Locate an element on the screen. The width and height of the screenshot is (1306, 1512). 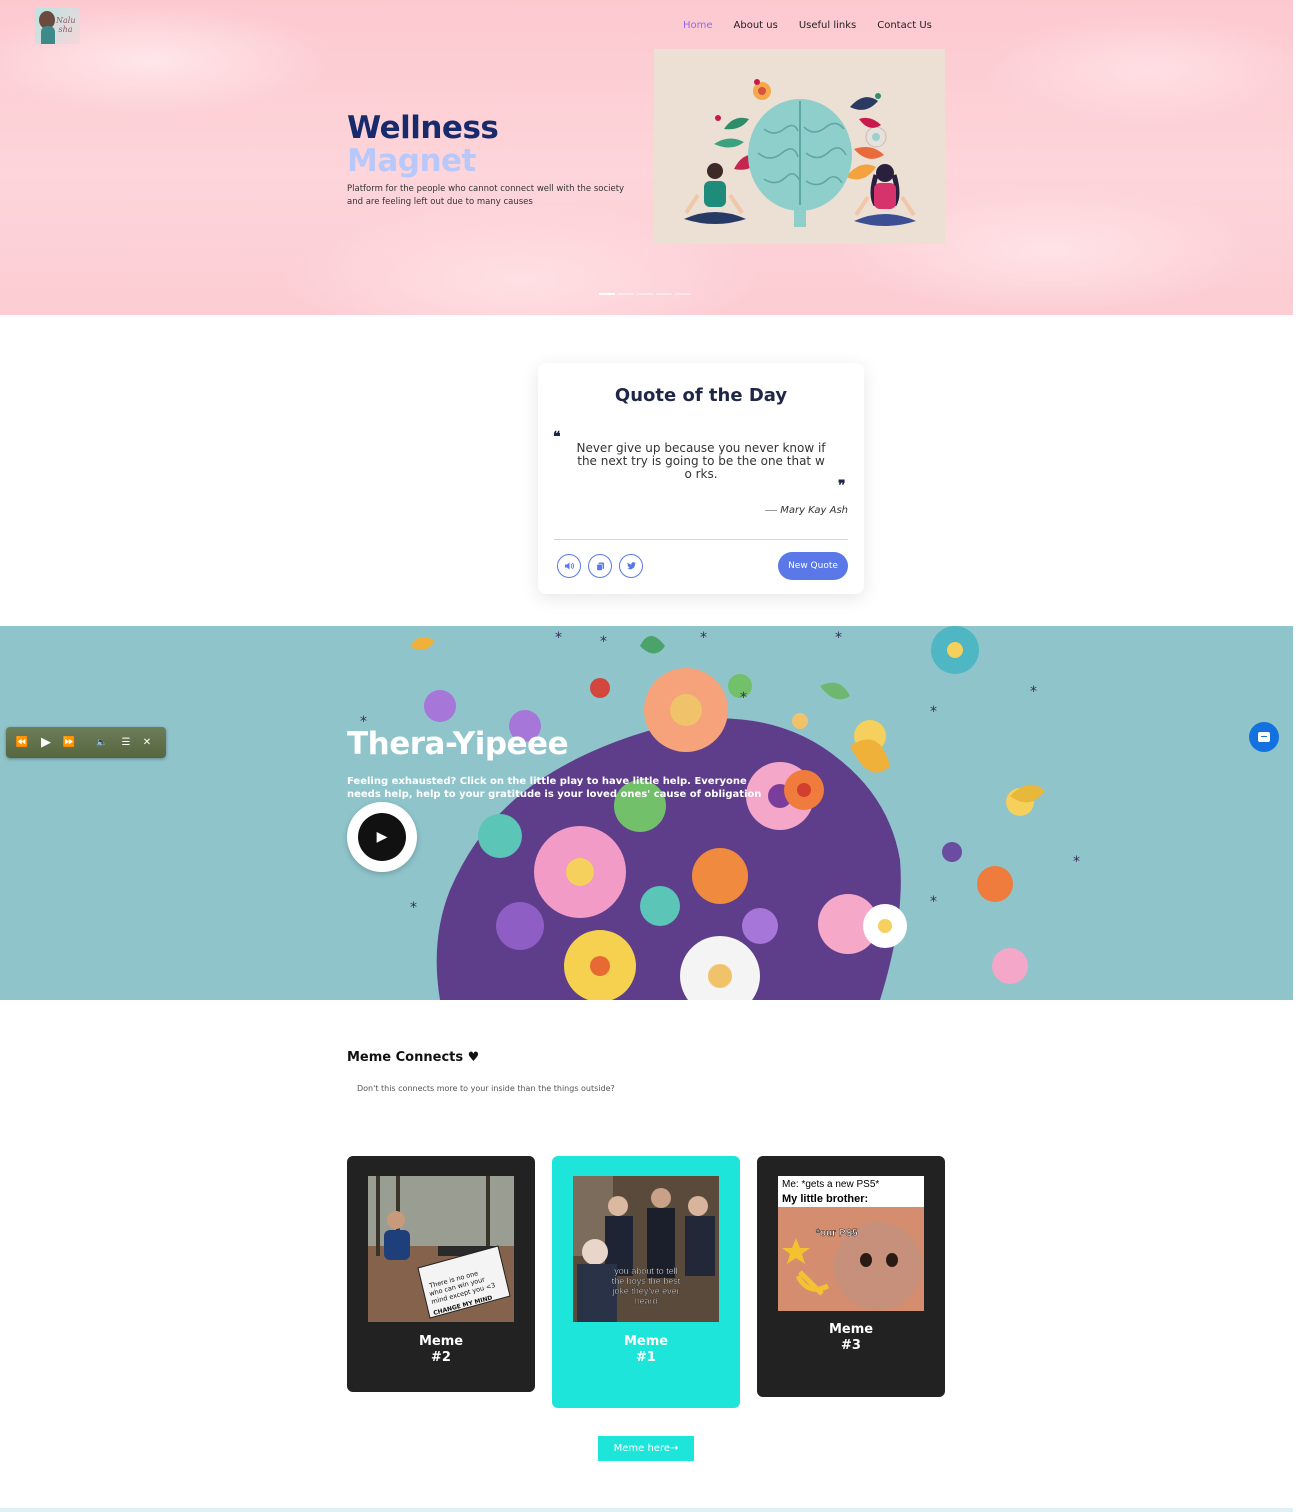
hero-title-magnet: Magnet is located at coordinates (411, 161).